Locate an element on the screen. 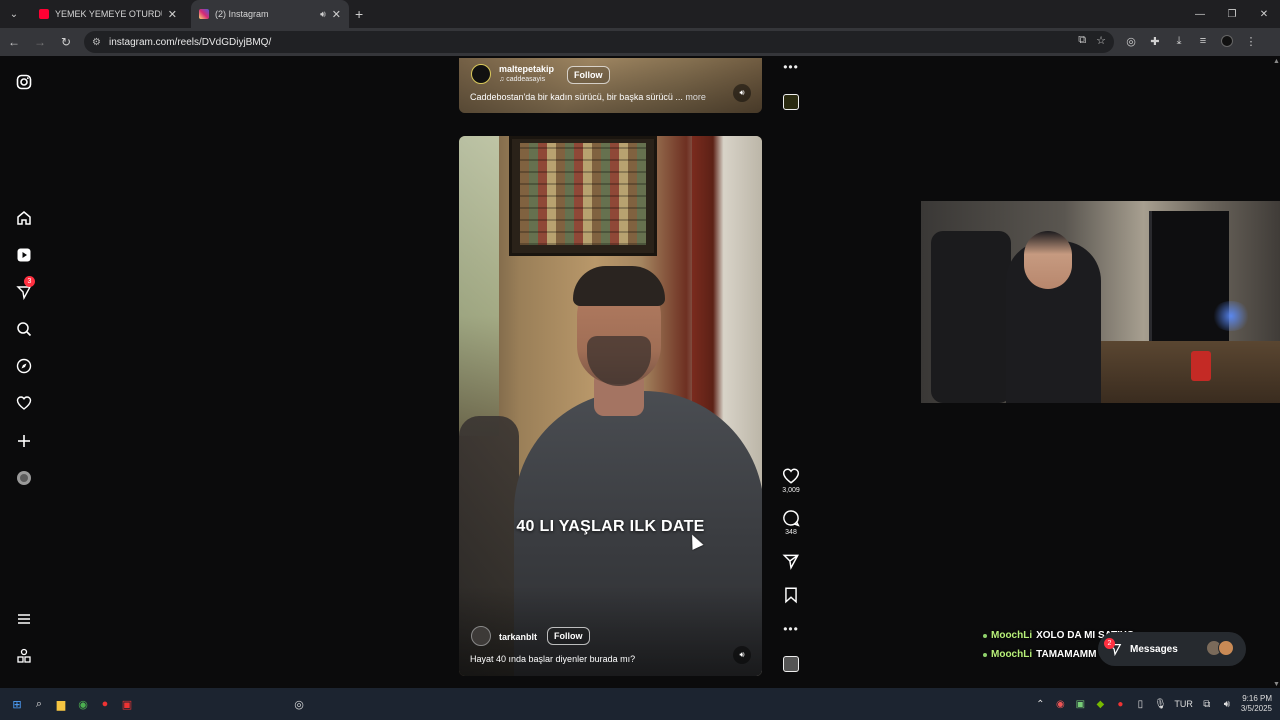  volume-icon: 🔊︎ is located at coordinates (1227, 704).